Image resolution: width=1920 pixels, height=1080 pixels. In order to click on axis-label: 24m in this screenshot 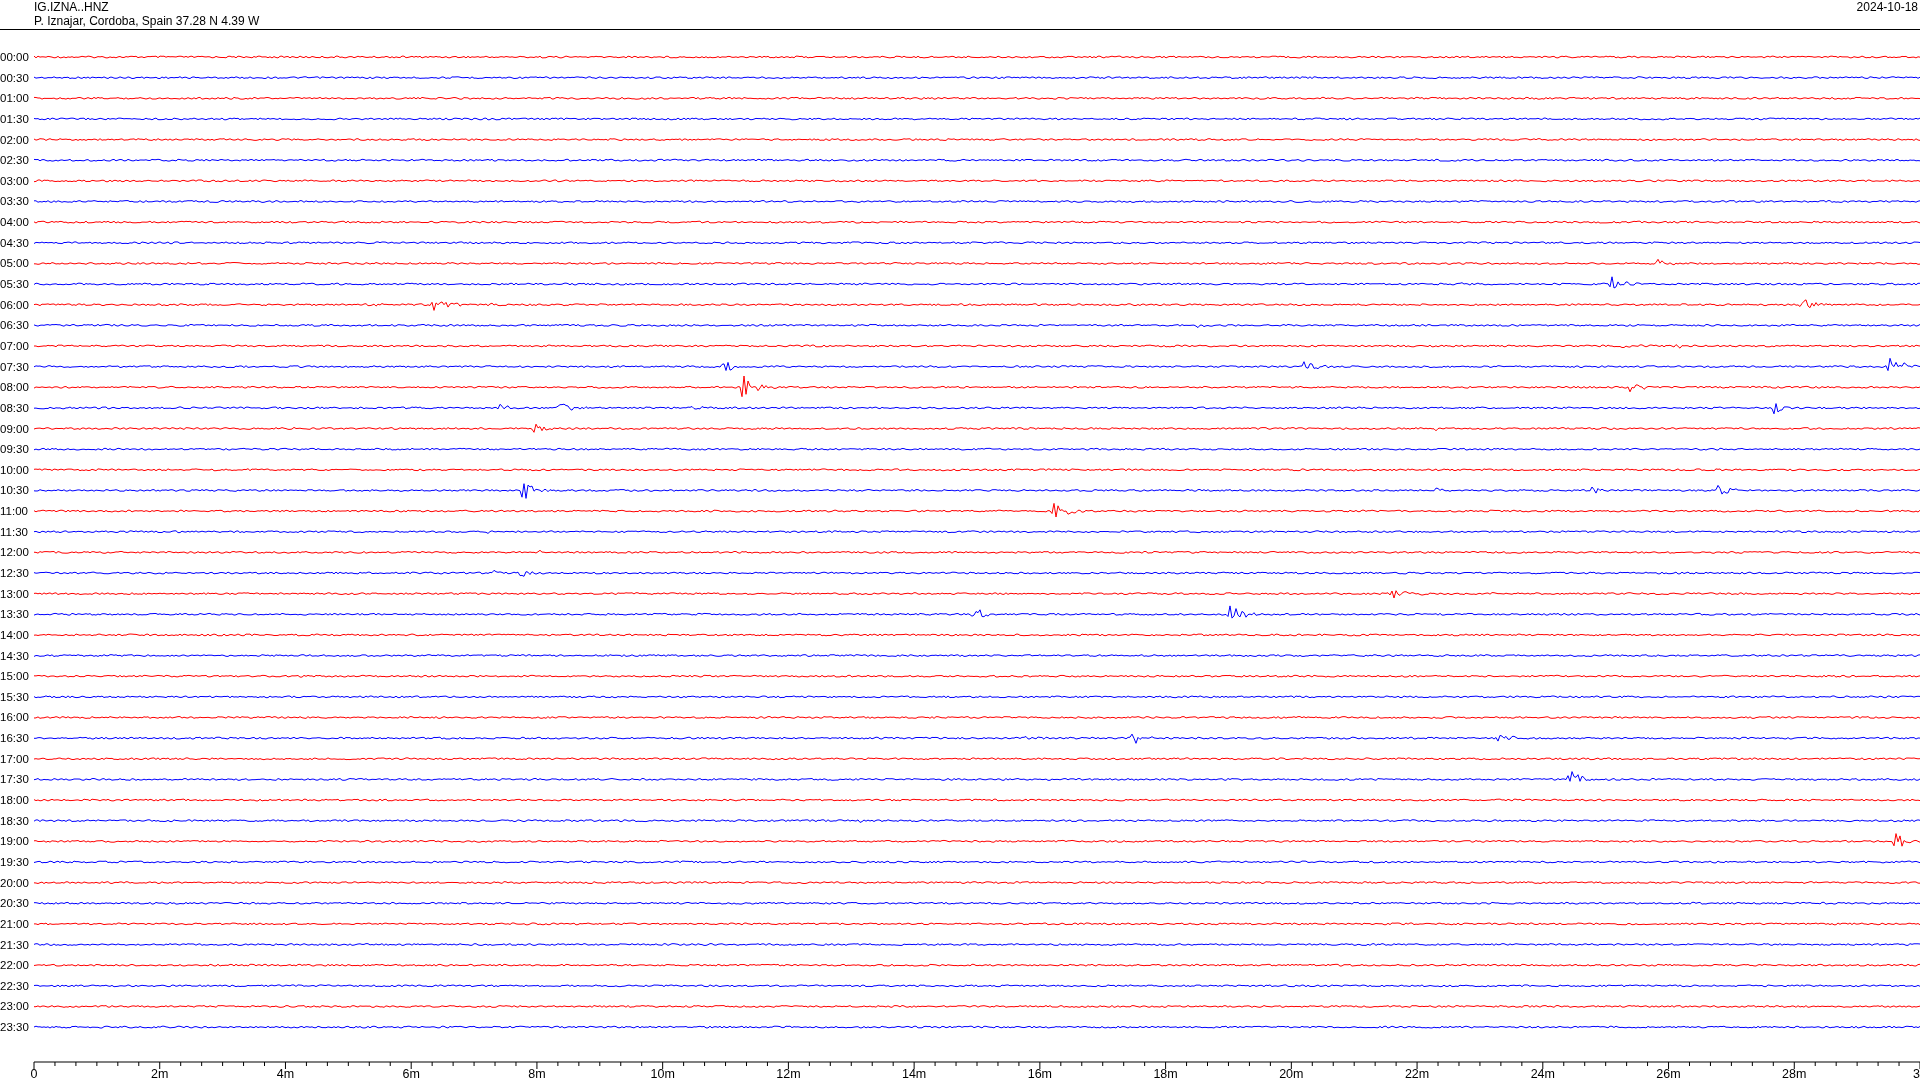, I will do `click(1542, 1073)`.